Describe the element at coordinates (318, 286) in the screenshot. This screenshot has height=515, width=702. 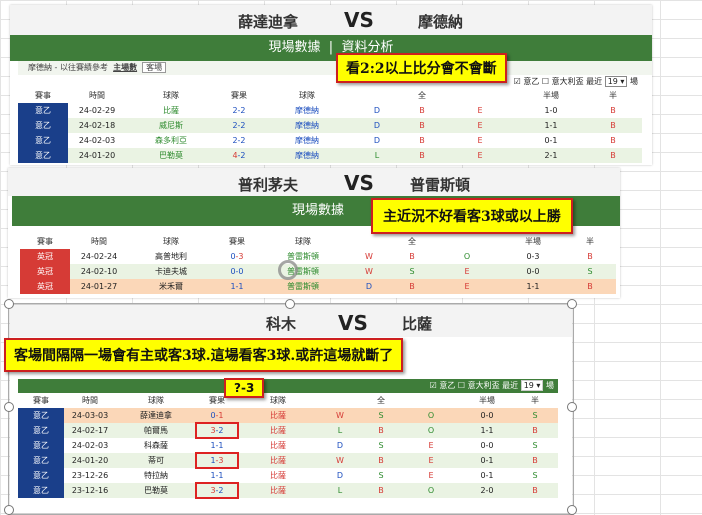
I see `table-row: 英冠 24-01-27 米禾爾 1-1 普雷斯頓 D B E 1-1 B` at that location.